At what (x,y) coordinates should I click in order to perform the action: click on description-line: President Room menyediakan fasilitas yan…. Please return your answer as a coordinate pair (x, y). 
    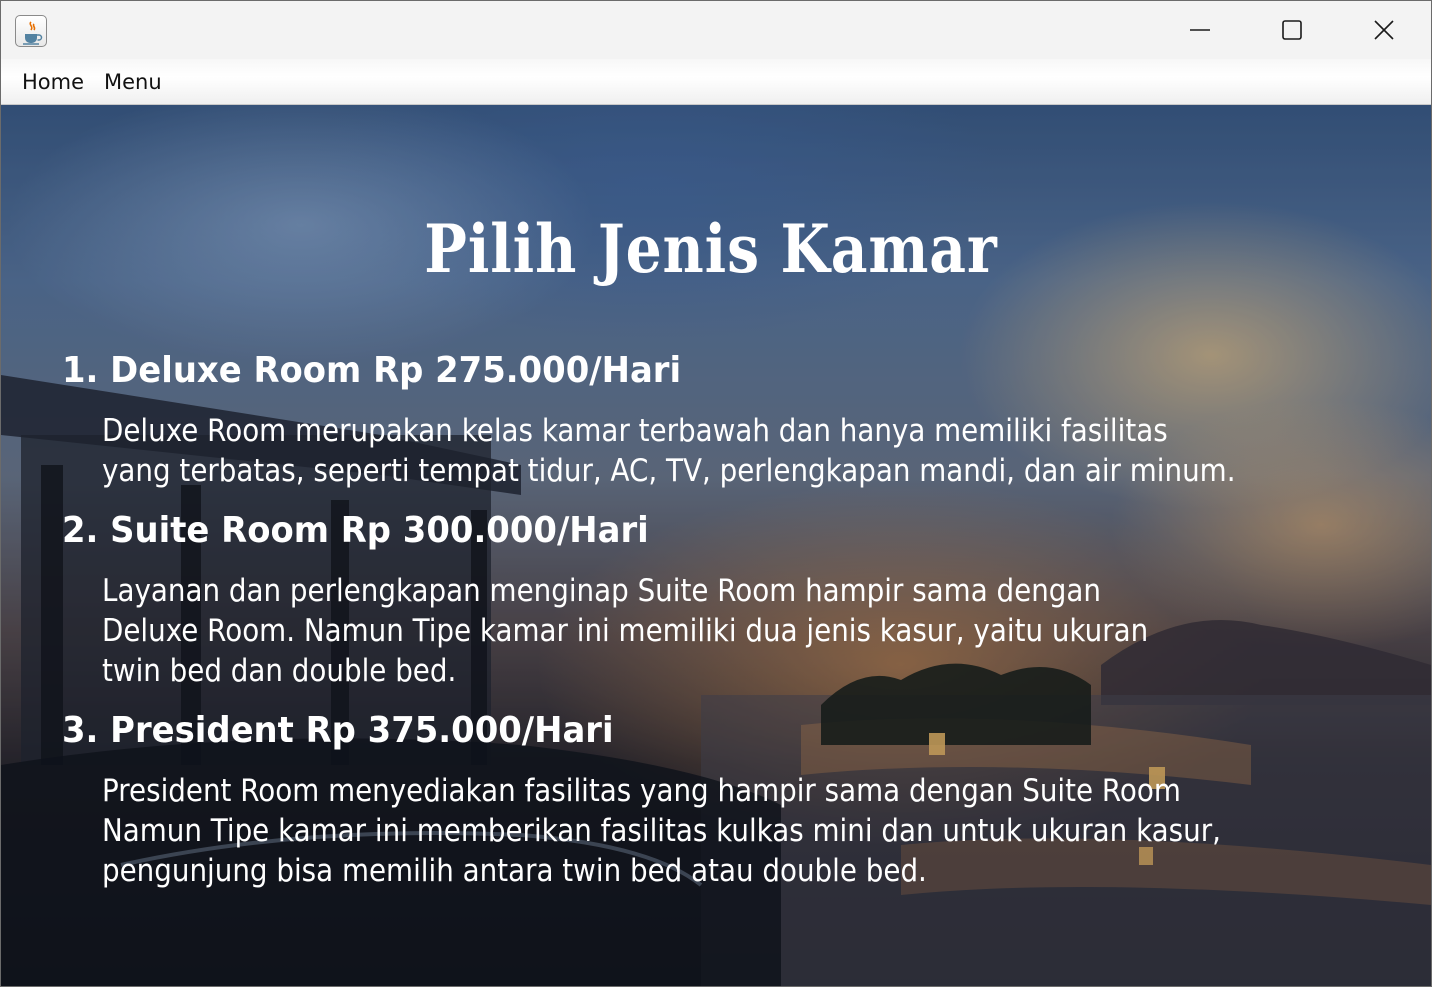
    Looking at the image, I should click on (641, 791).